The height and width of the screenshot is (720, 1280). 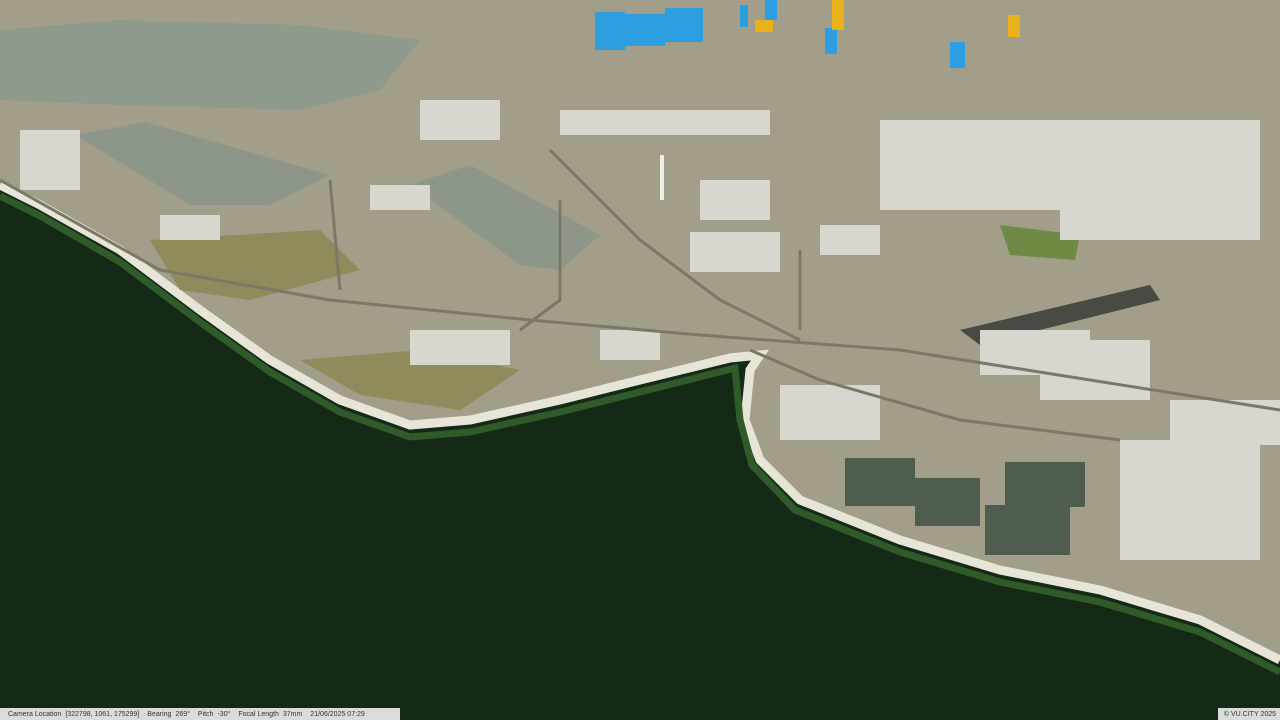 What do you see at coordinates (258, 714) in the screenshot?
I see `focal-length-label: Focal Length` at bounding box center [258, 714].